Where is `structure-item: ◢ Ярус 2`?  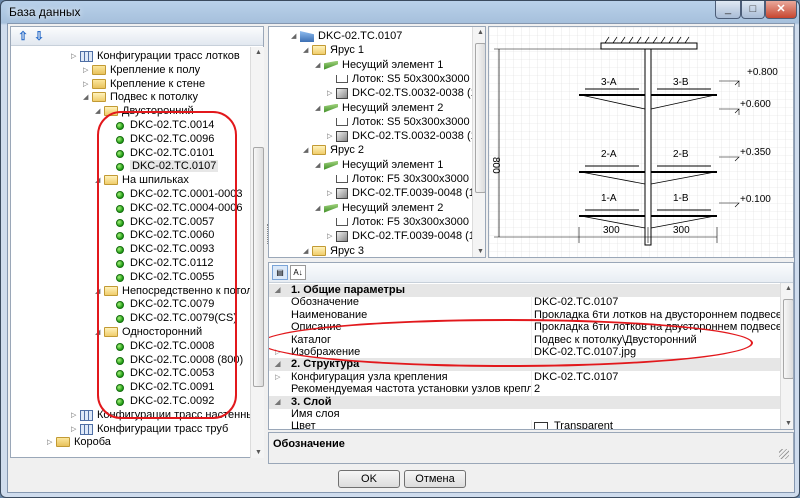 structure-item: ◢ Ярус 2 is located at coordinates (333, 150).